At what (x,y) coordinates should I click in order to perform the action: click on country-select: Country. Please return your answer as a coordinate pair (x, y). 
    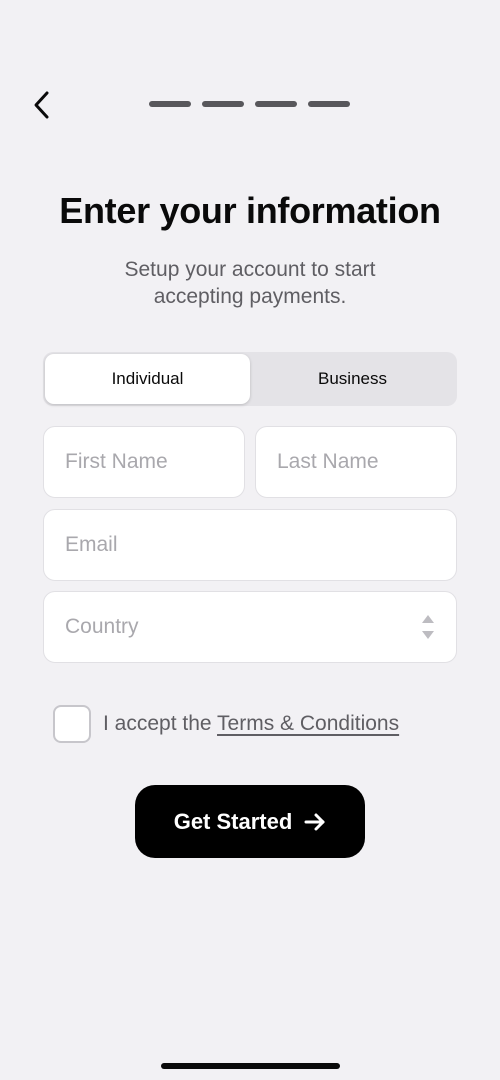
    Looking at the image, I should click on (250, 627).